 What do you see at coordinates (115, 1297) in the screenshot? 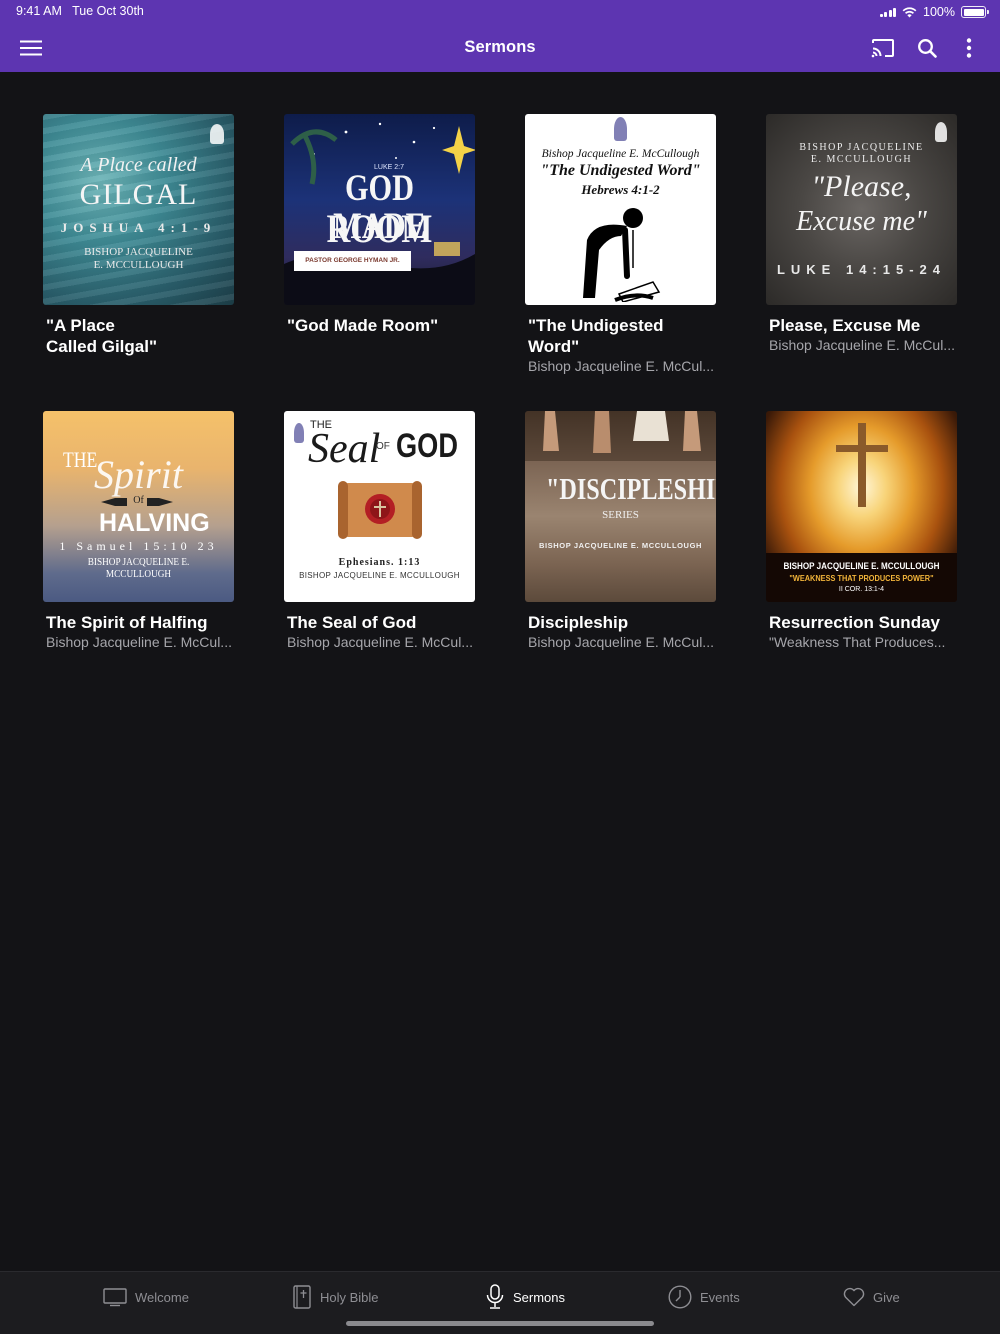
I see `tv-icon` at bounding box center [115, 1297].